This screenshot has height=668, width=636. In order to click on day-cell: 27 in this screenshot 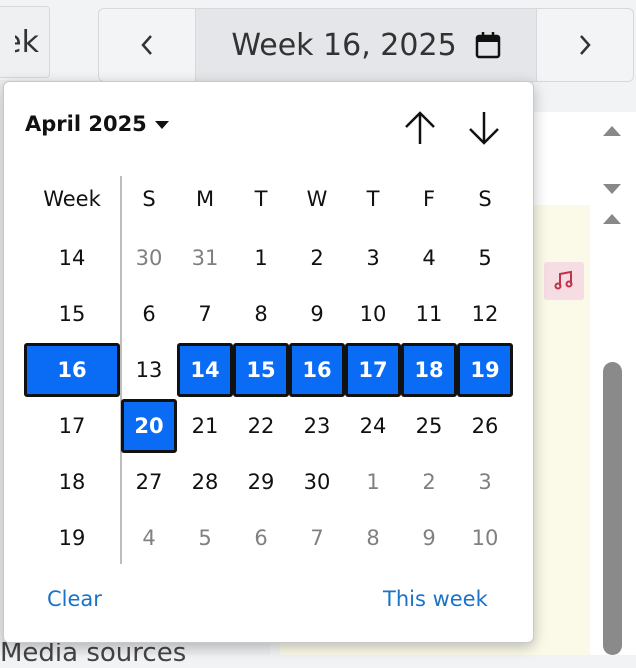, I will do `click(149, 482)`.